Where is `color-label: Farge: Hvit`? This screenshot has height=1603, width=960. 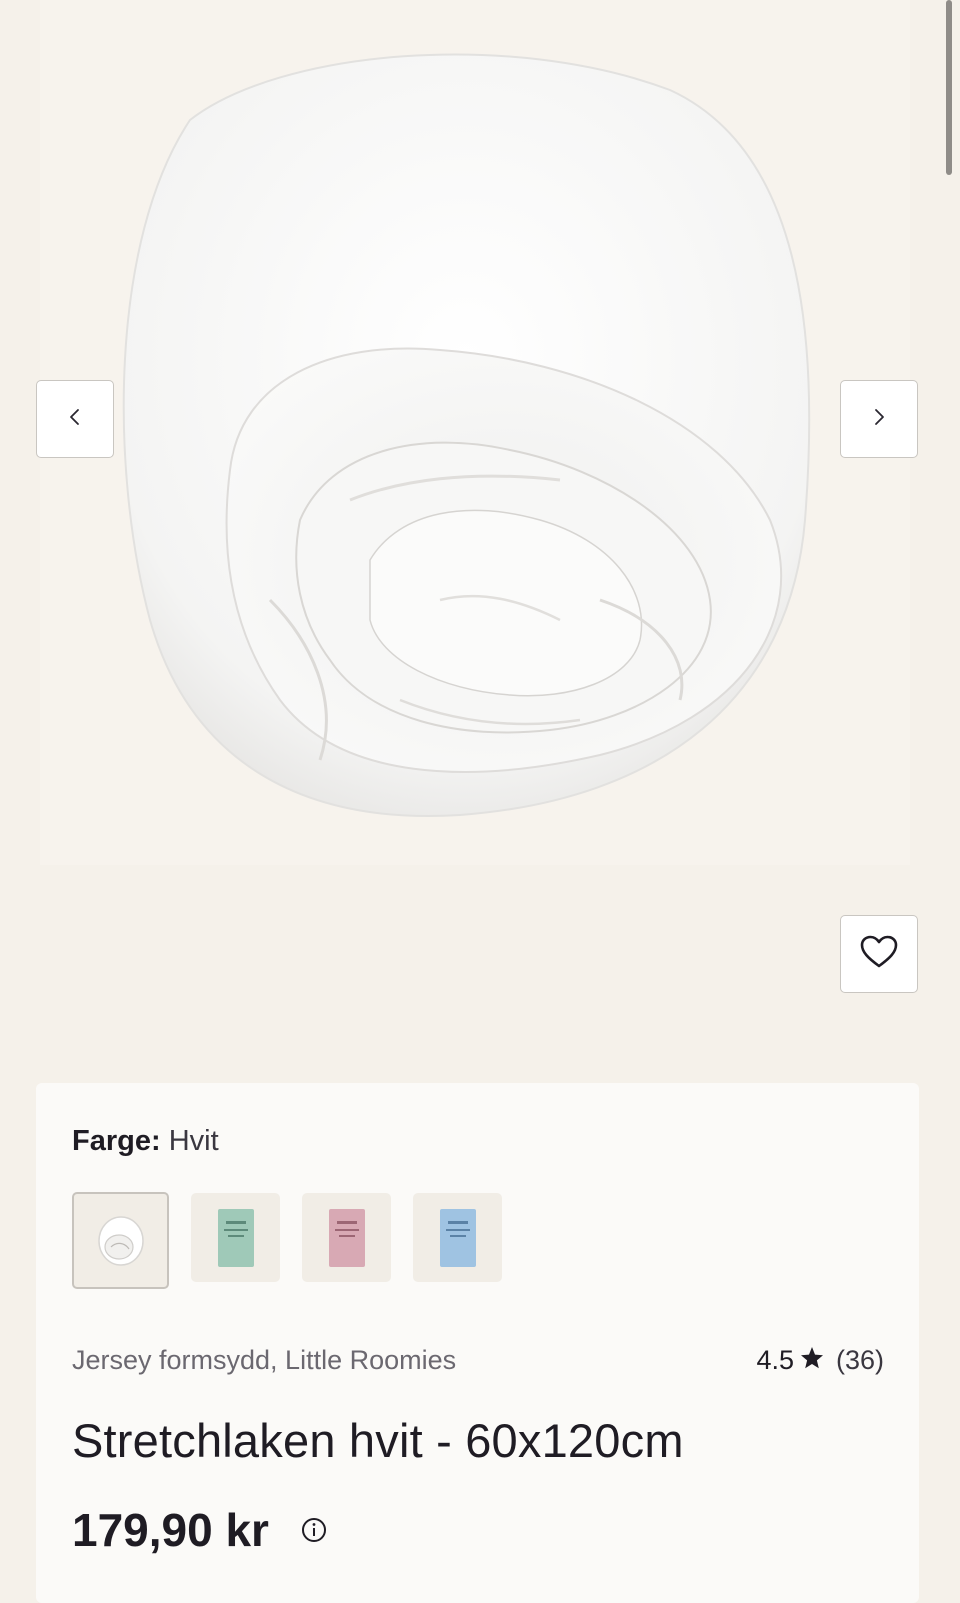
color-label: Farge: Hvit is located at coordinates (145, 1141).